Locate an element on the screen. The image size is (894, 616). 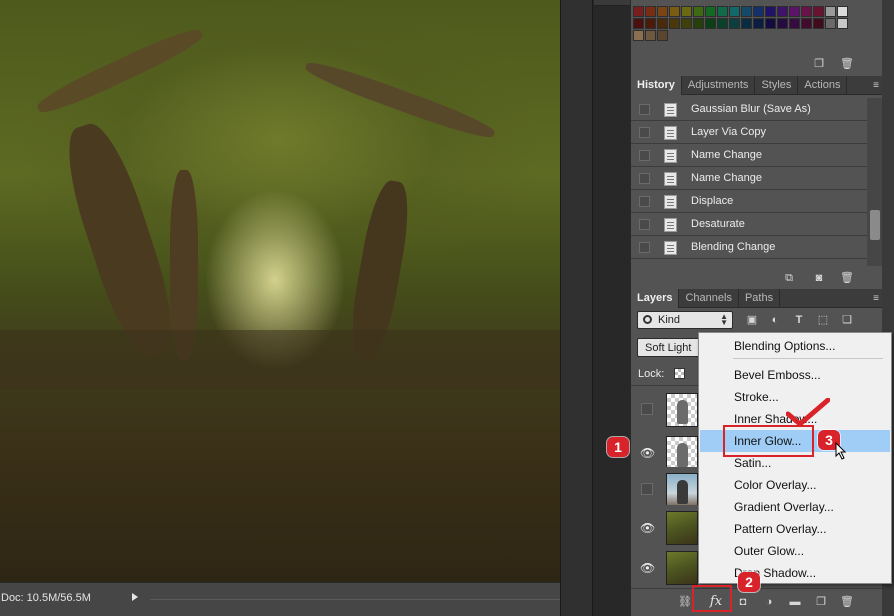
link-layers-icon: ⛓ is located at coordinates (685, 602).